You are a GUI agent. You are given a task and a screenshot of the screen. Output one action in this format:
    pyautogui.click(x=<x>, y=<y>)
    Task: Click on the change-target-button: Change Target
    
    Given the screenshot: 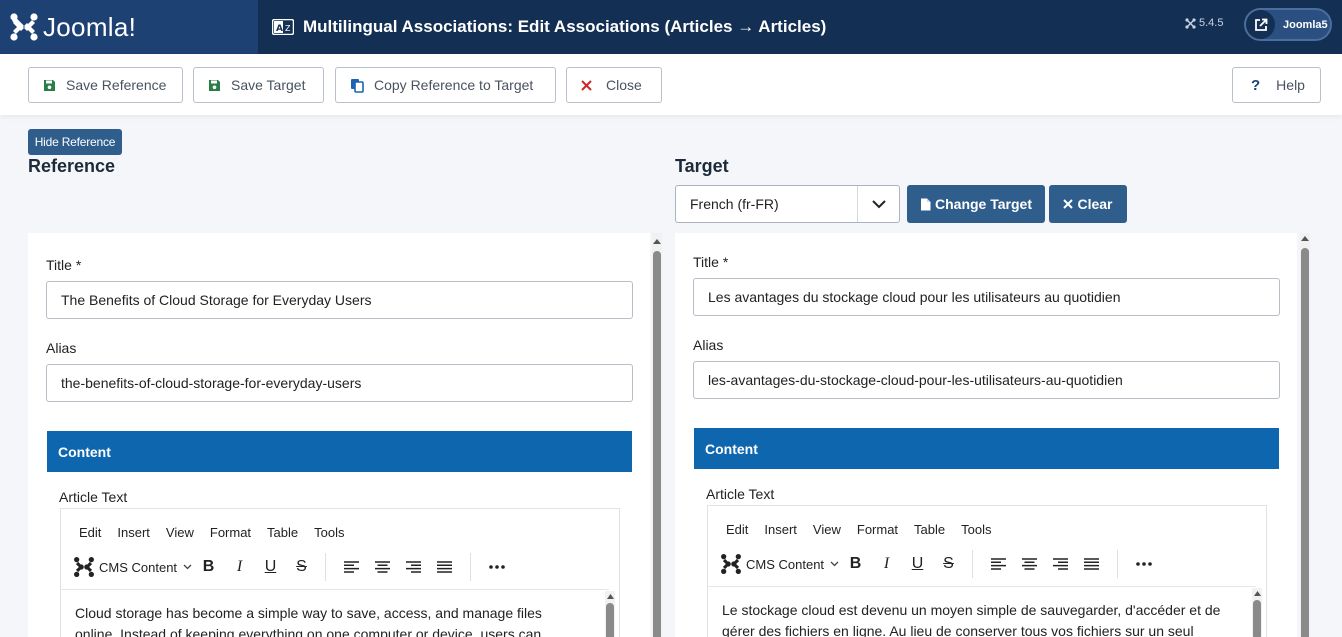 What is the action you would take?
    pyautogui.click(x=976, y=204)
    